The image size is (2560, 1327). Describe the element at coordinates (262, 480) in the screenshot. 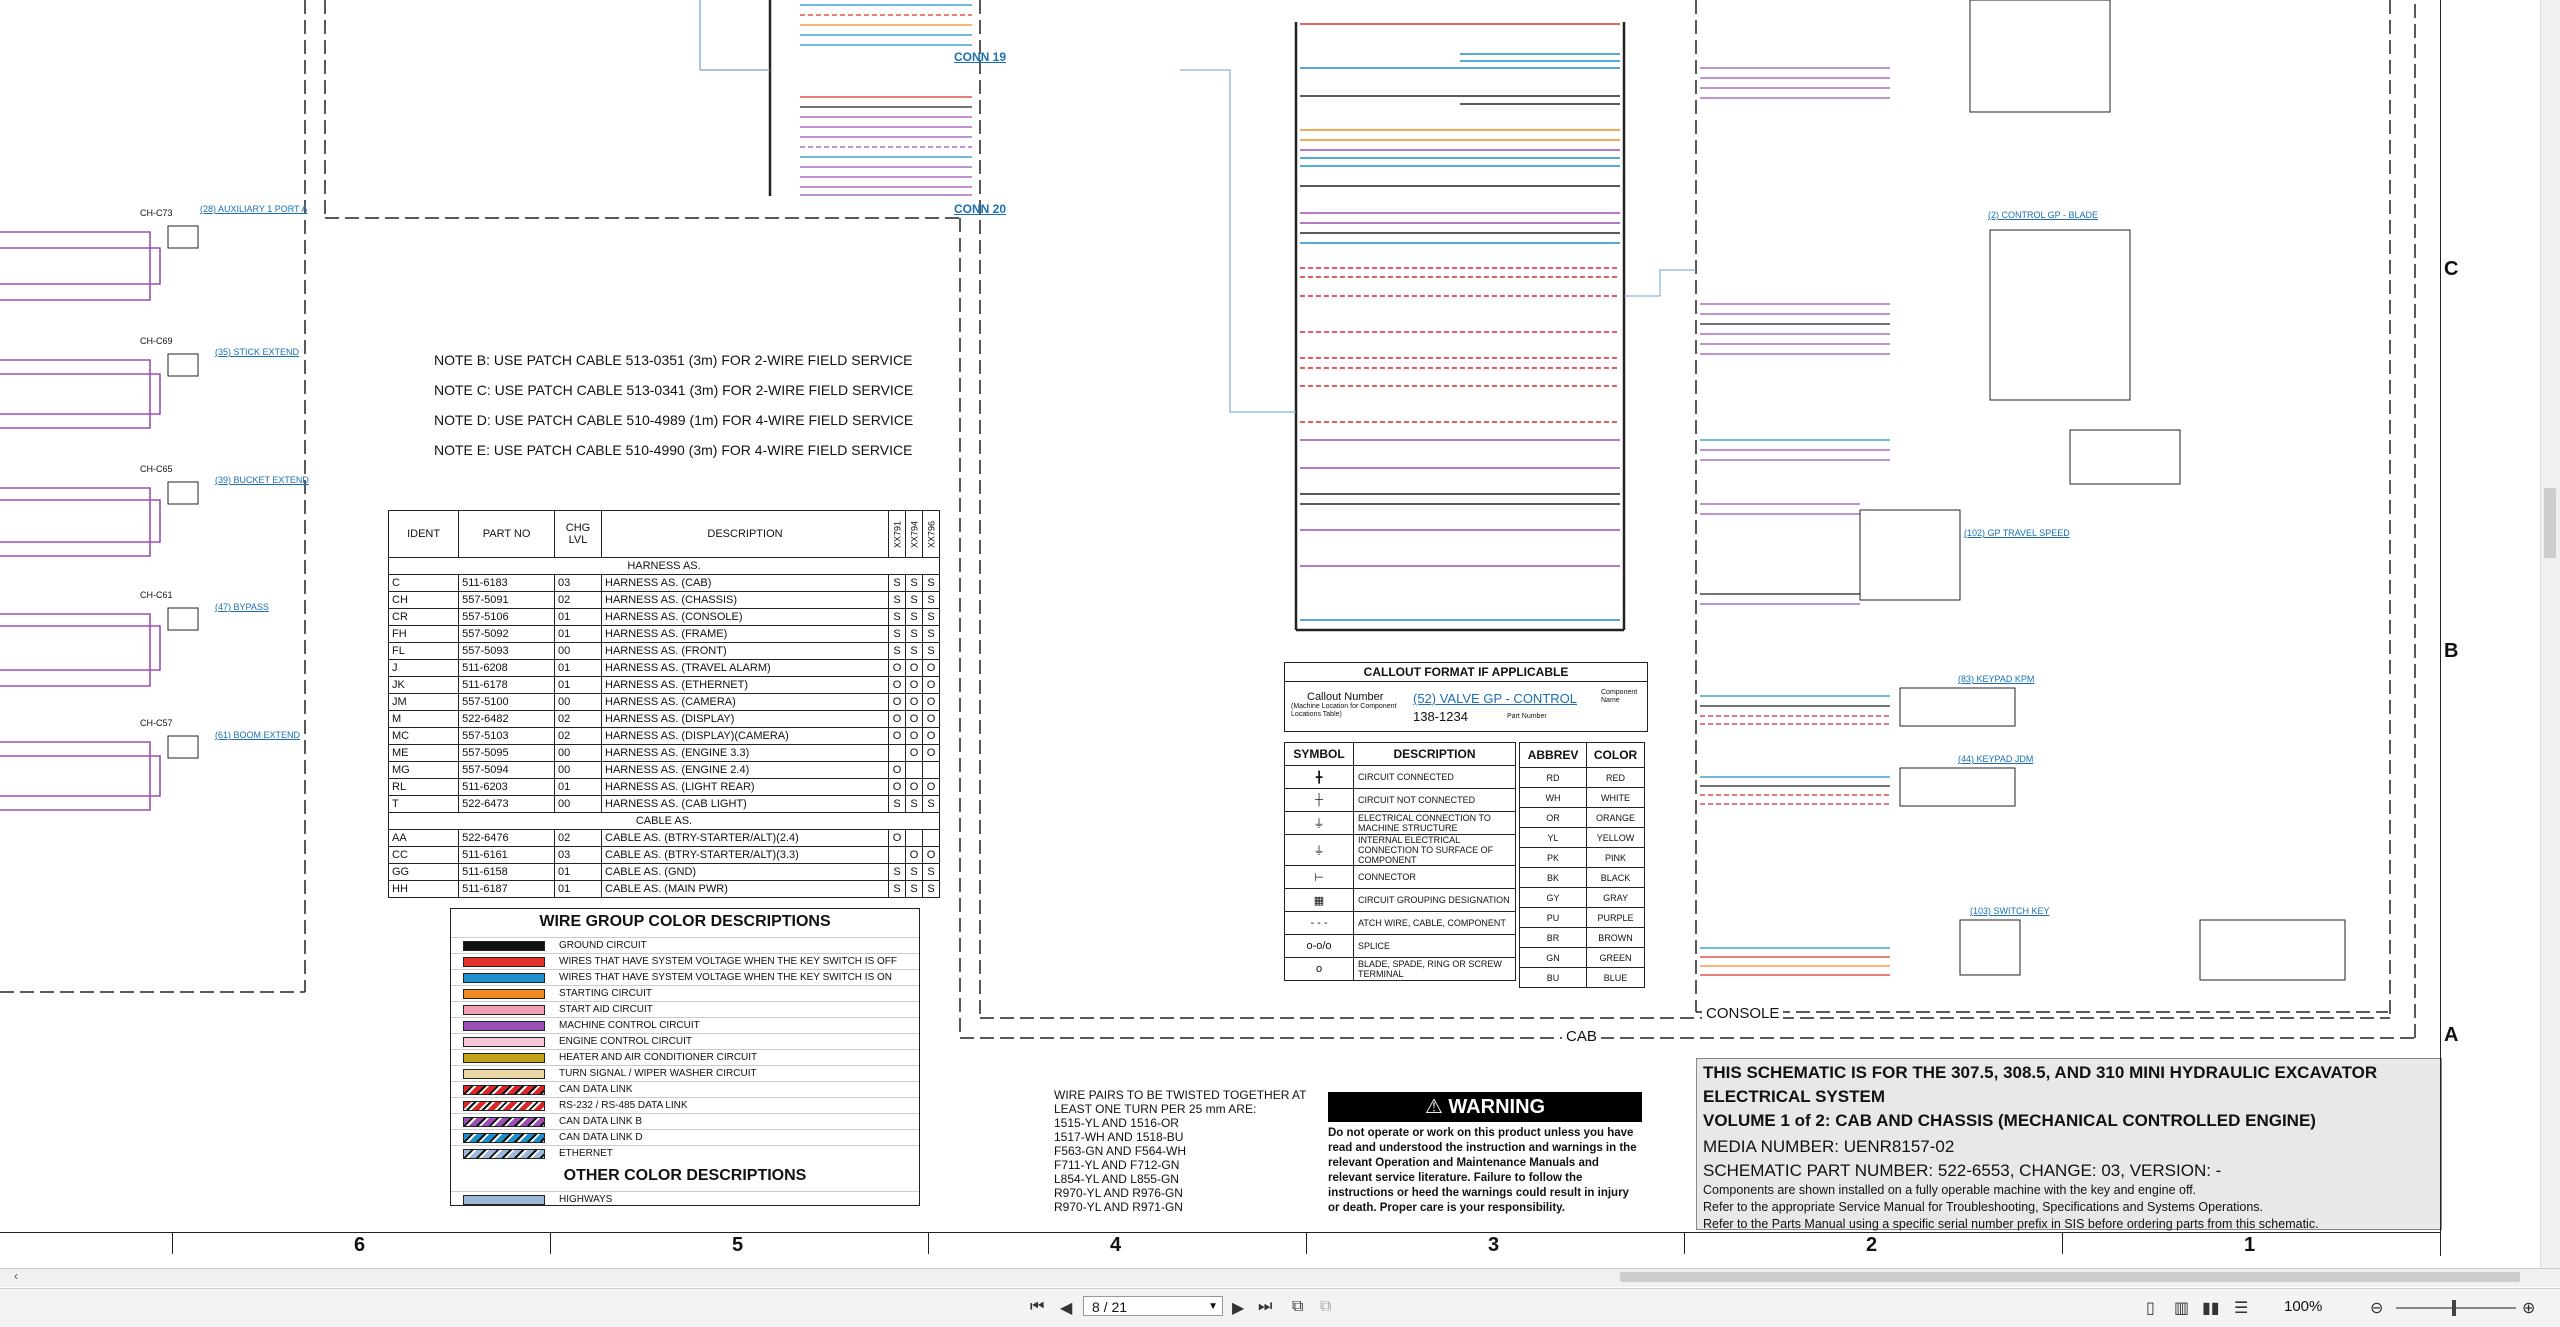

I see `link-bucket-extend: (39) BUCKET EXTEND` at that location.